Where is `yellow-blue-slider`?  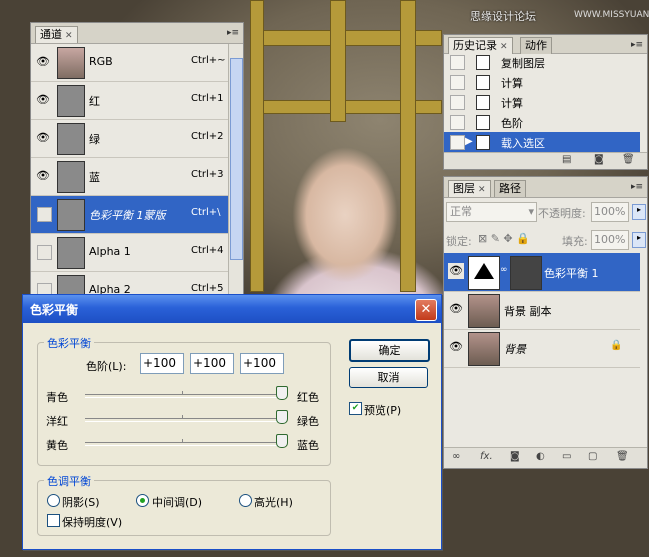
yellow-blue-slider is located at coordinates (183, 442).